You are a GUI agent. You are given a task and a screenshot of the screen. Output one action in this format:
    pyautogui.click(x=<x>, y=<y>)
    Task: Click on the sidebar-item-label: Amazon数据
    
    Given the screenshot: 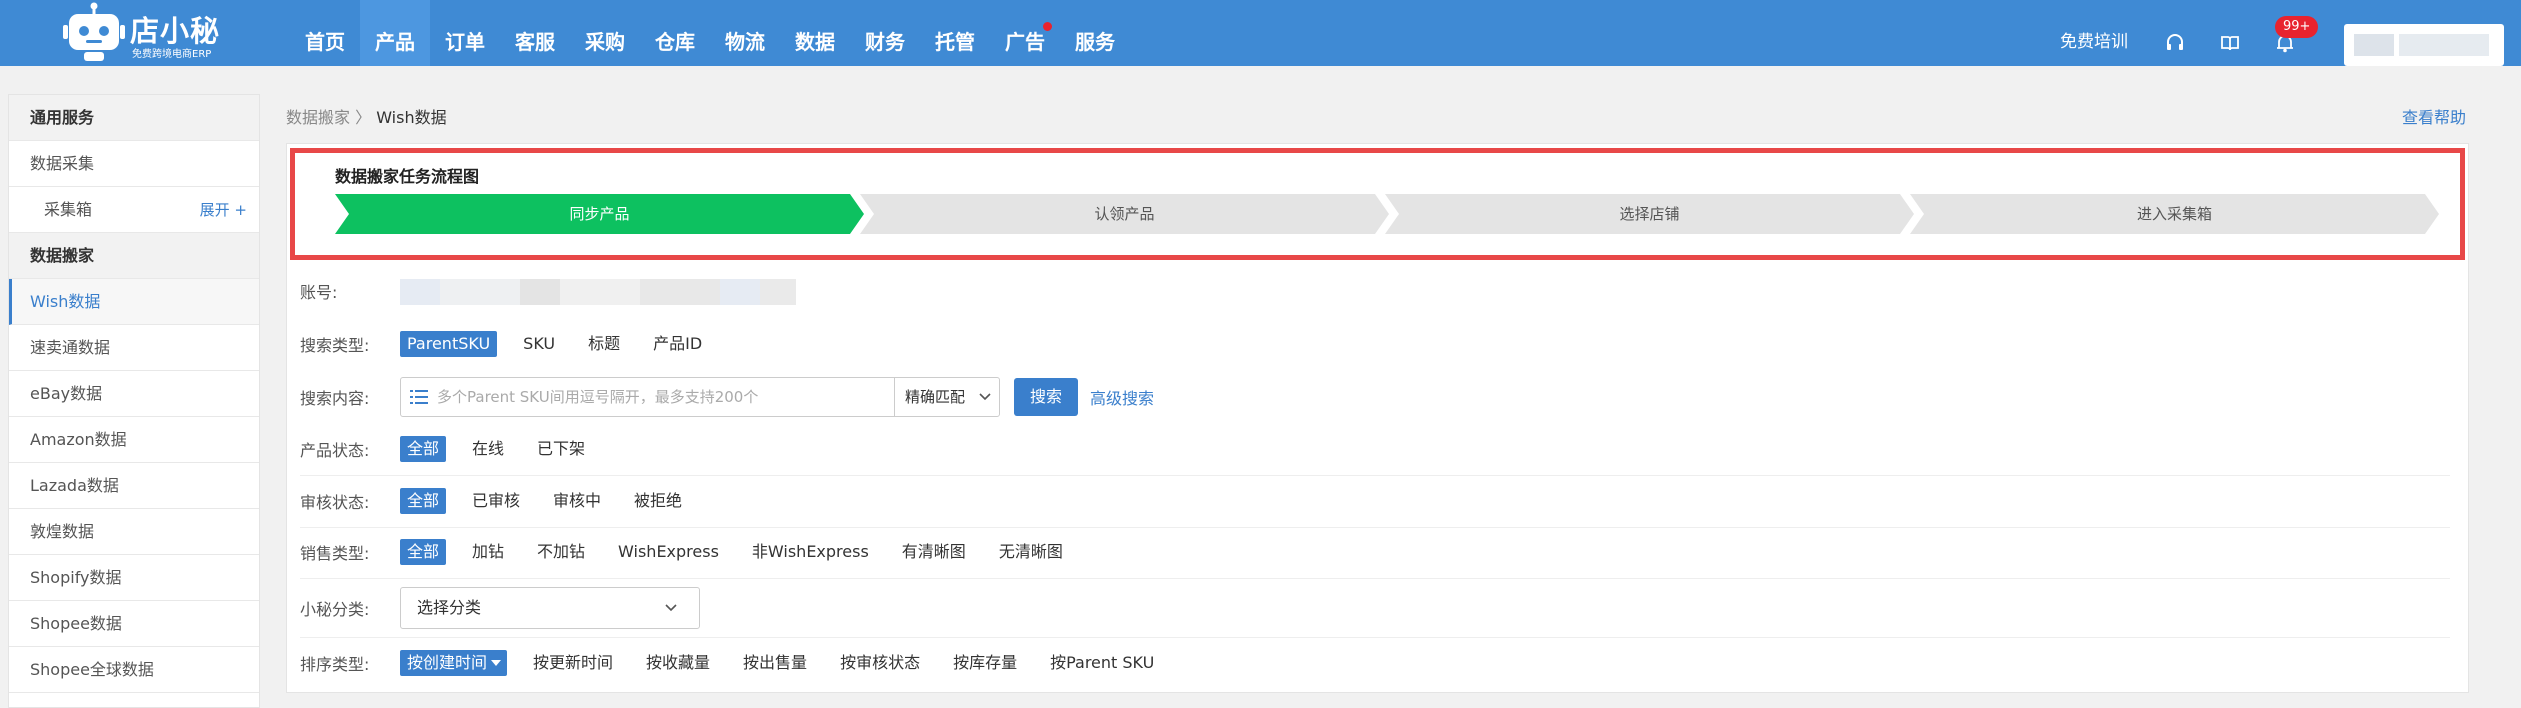 What is the action you would take?
    pyautogui.click(x=78, y=439)
    